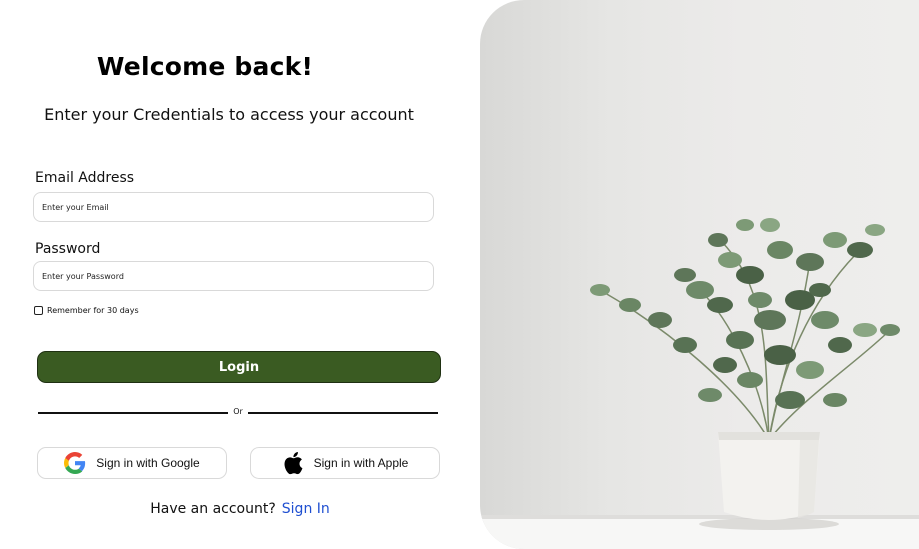 Image resolution: width=919 pixels, height=549 pixels. What do you see at coordinates (133, 413) in the screenshot?
I see `divider-line-left` at bounding box center [133, 413].